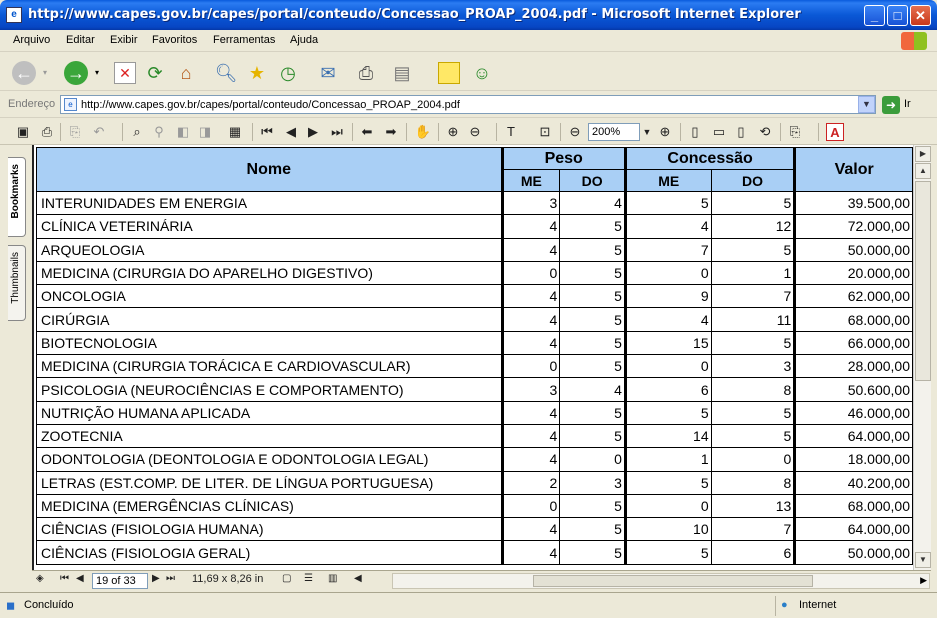 Image resolution: width=937 pixels, height=618 pixels. Describe the element at coordinates (453, 132) in the screenshot. I see `zoom-in-tool-icon: ⊕` at that location.